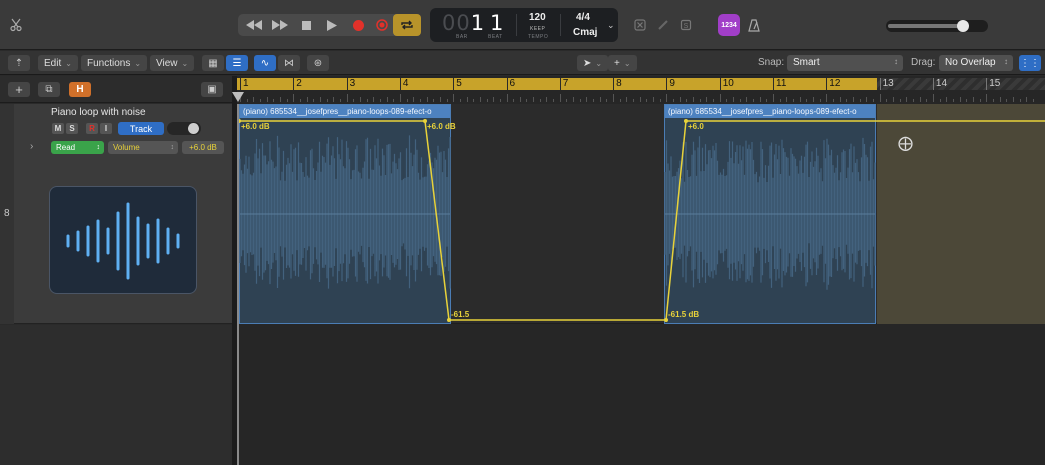 This screenshot has height=465, width=1045. Describe the element at coordinates (585, 32) in the screenshot. I see `key-signature: Cmaj` at that location.